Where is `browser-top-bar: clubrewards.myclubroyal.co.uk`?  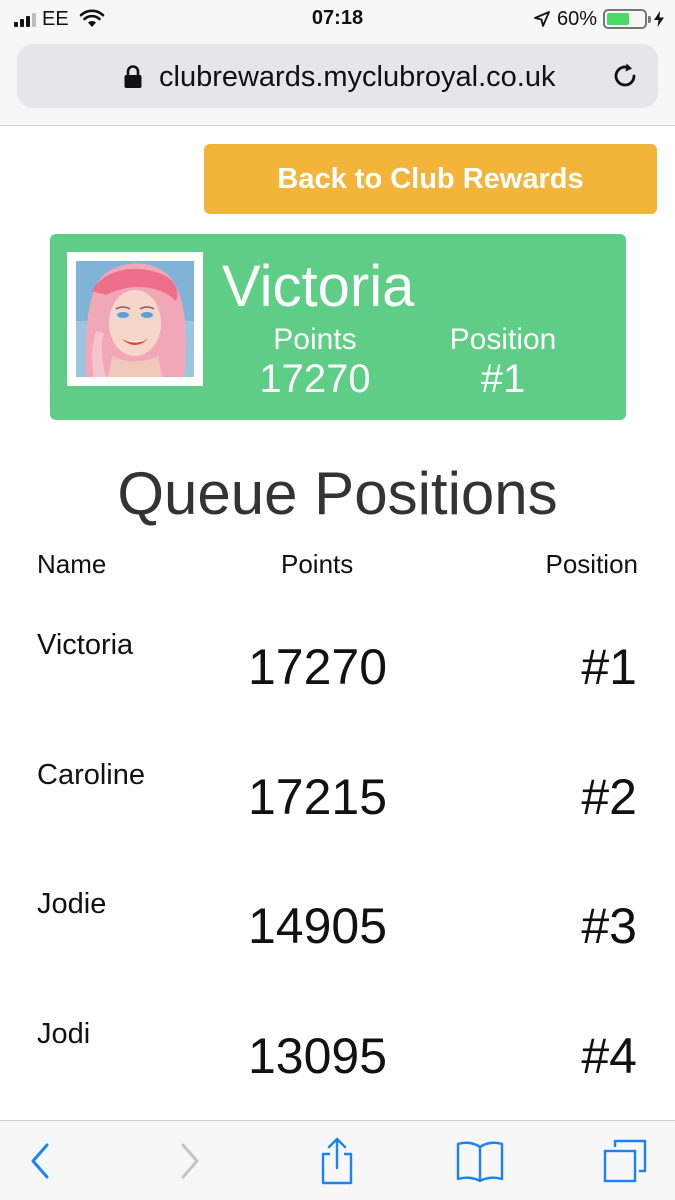
browser-top-bar: clubrewards.myclubroyal.co.uk is located at coordinates (337, 82).